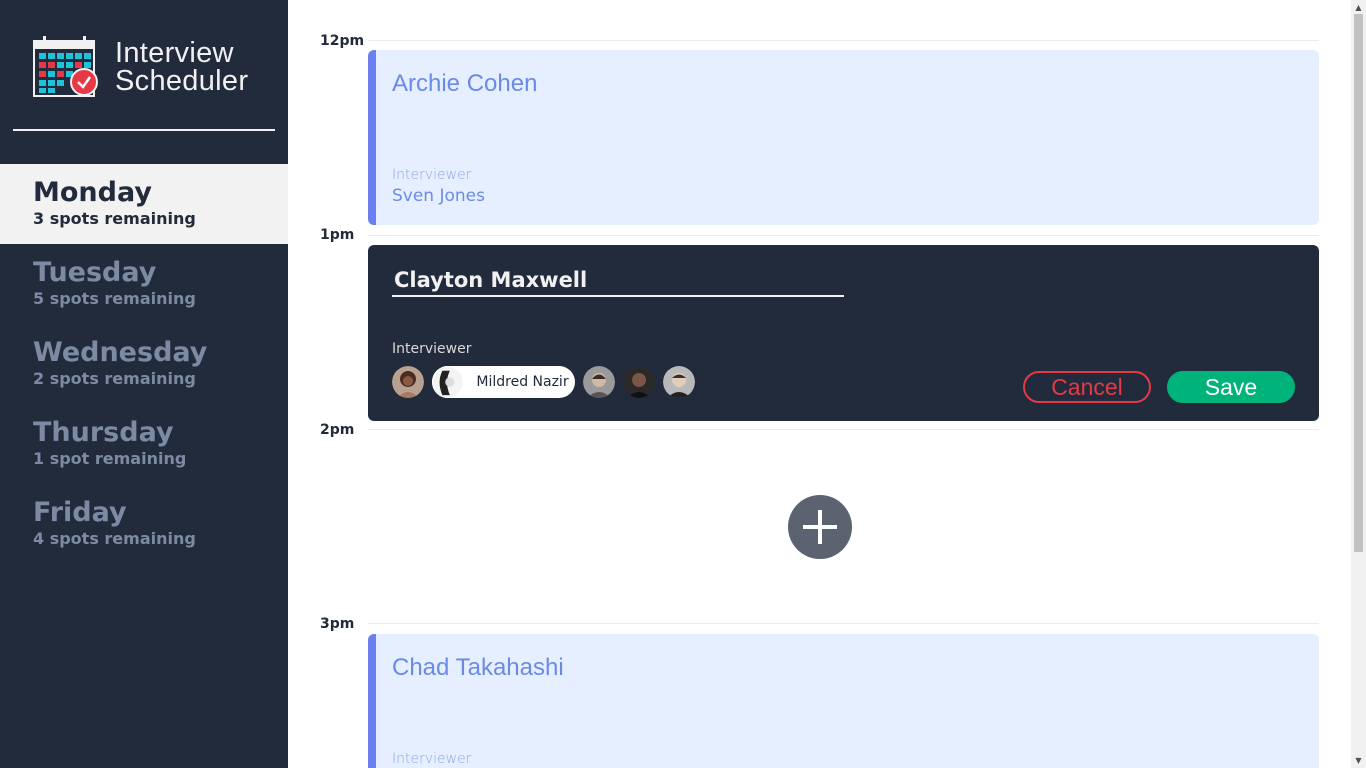  I want to click on time-label: 2pm, so click(337, 430).